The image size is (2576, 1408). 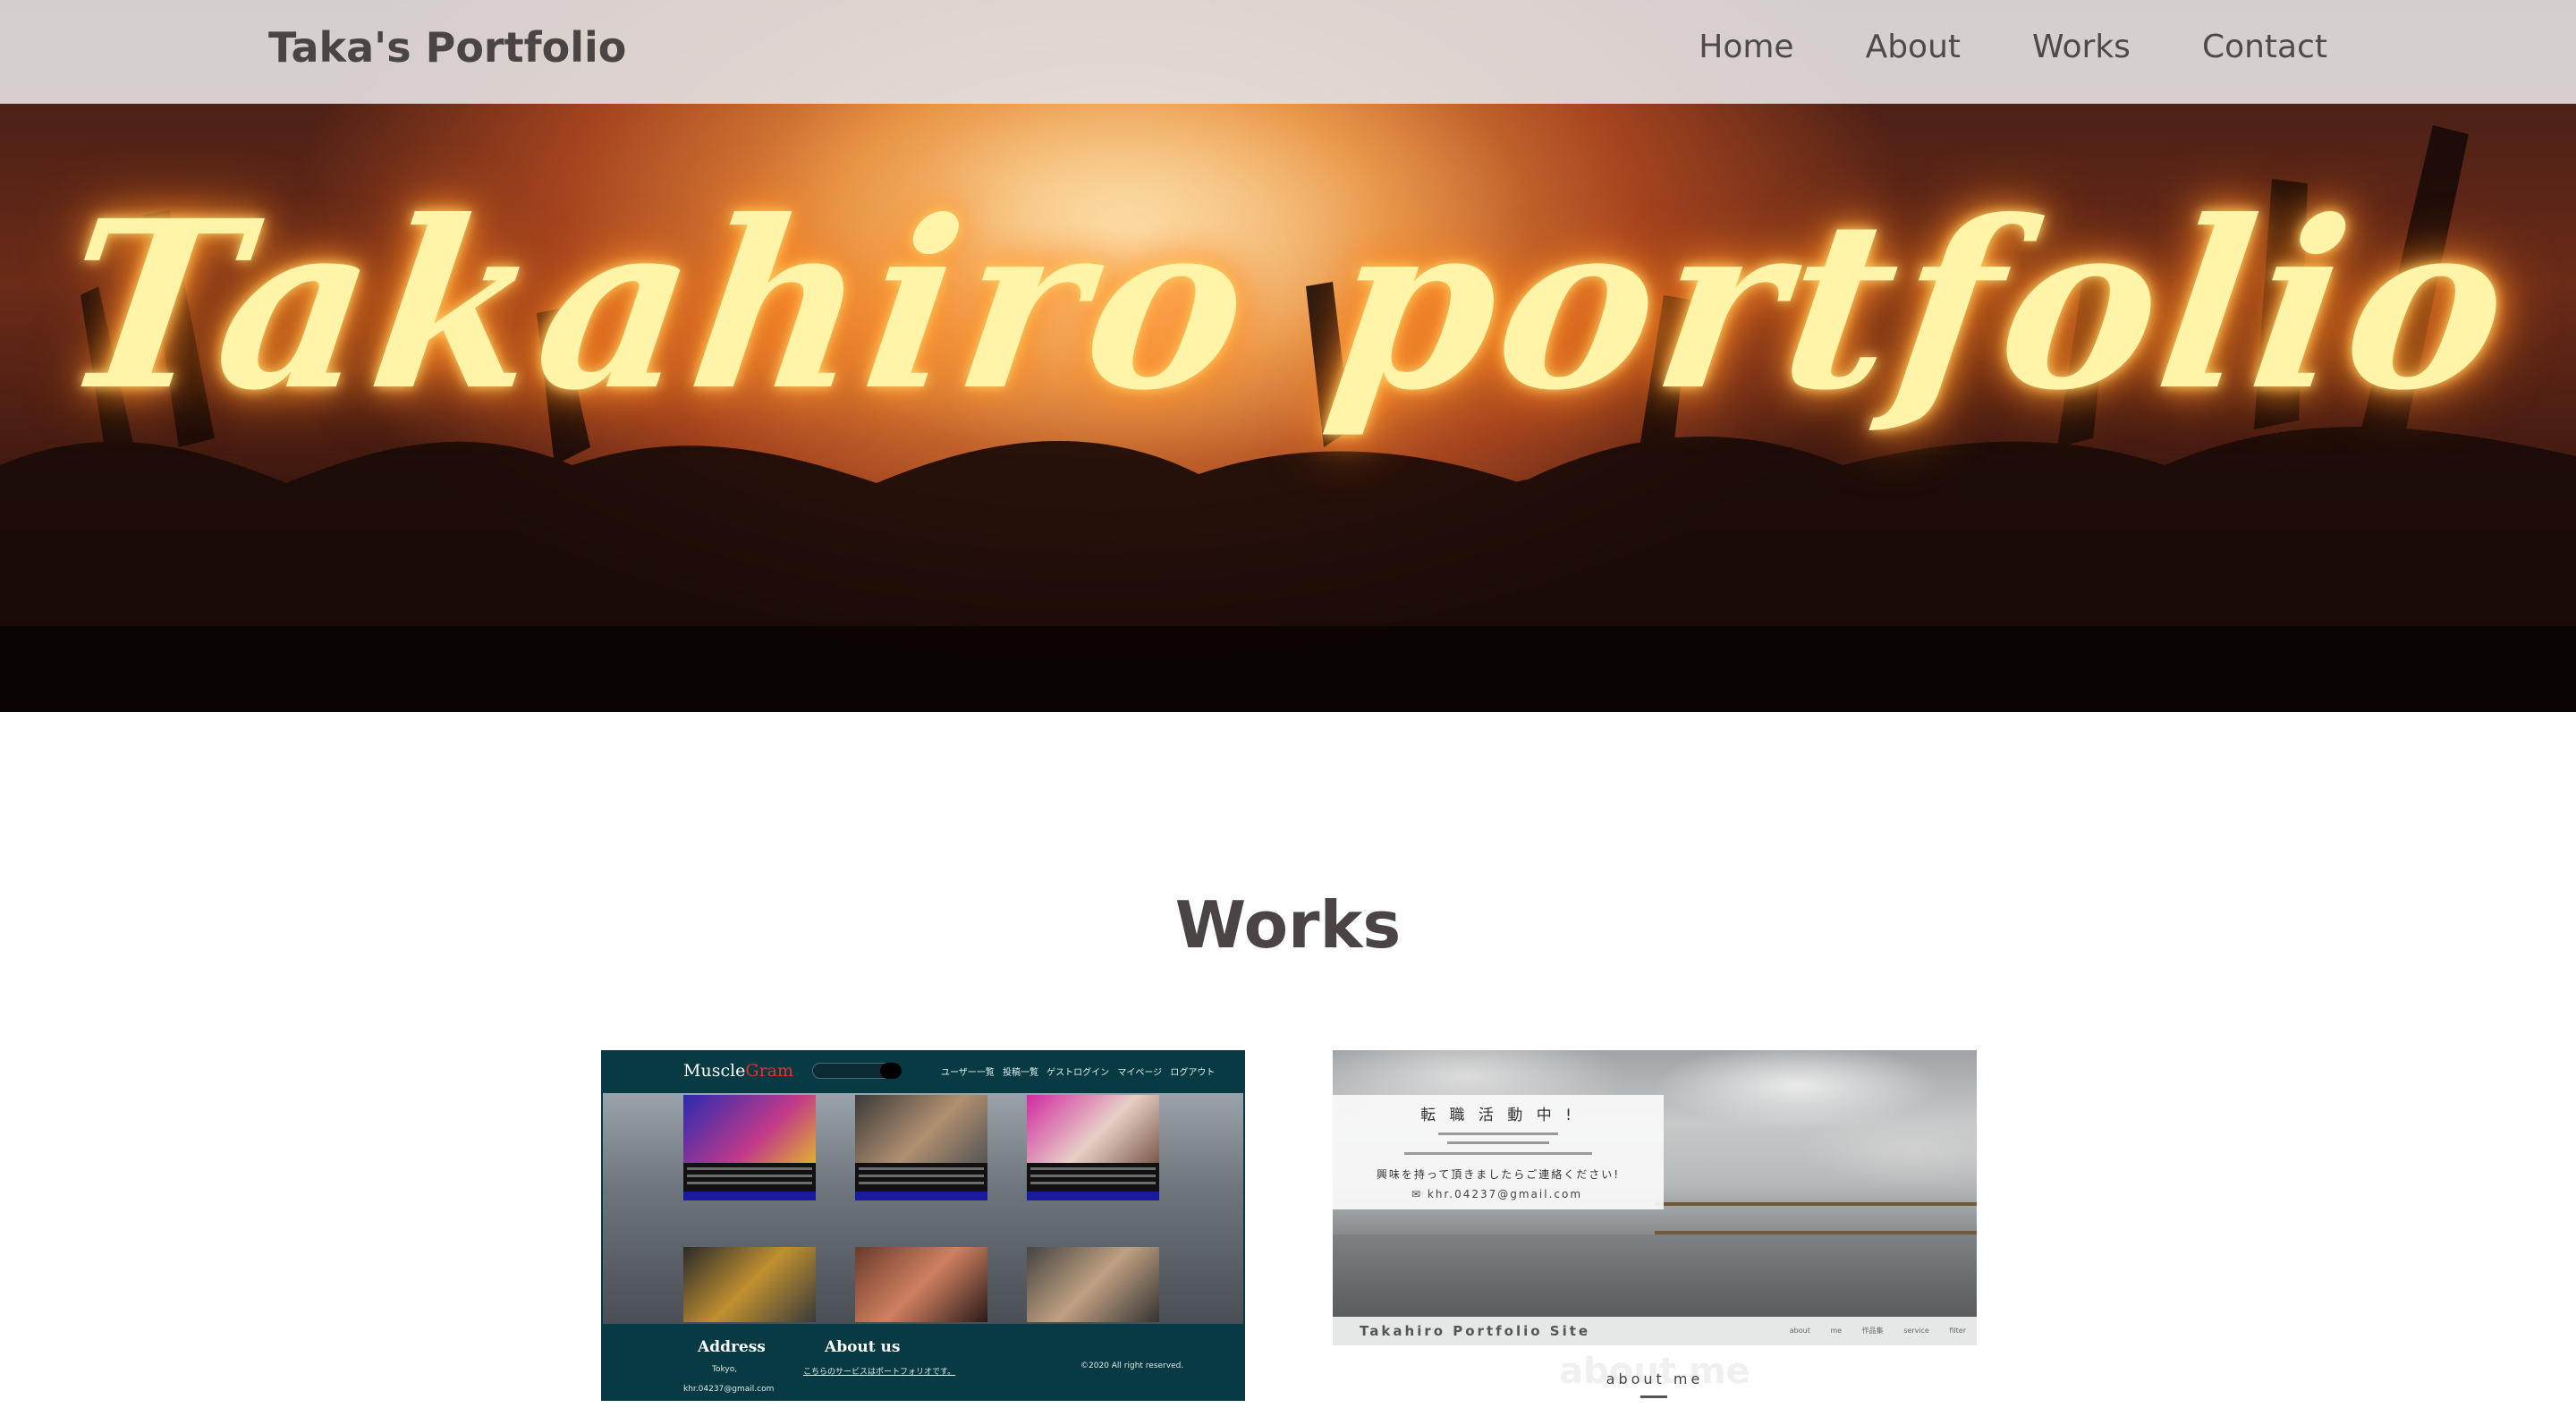 I want to click on nav-about: About, so click(x=1913, y=47).